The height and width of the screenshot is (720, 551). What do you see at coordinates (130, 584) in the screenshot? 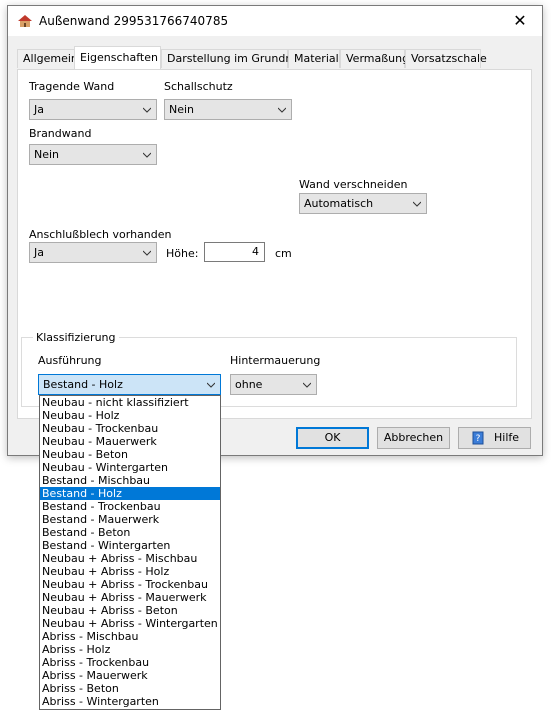
I see `dropdown-option: Neubau + Abriss - Trockenbau` at bounding box center [130, 584].